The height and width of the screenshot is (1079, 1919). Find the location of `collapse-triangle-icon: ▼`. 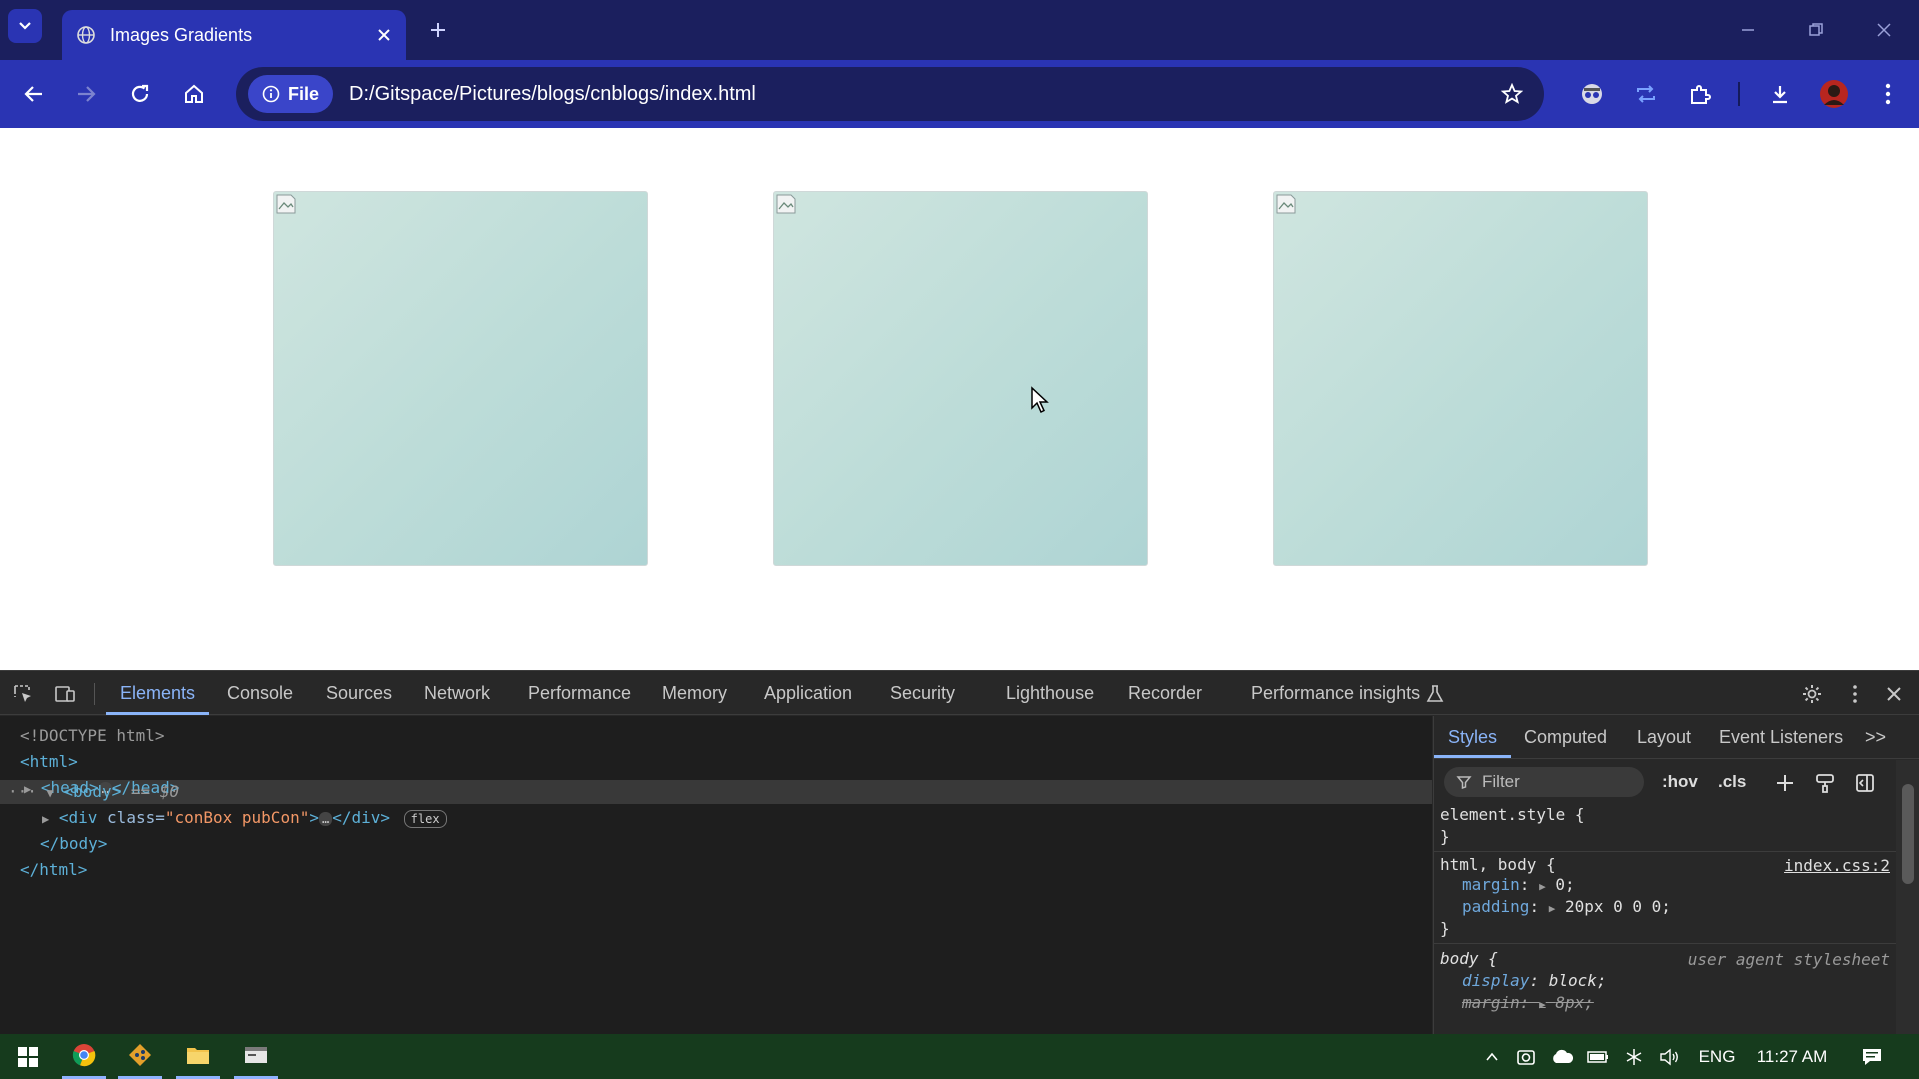

collapse-triangle-icon: ▼ is located at coordinates (50, 793).